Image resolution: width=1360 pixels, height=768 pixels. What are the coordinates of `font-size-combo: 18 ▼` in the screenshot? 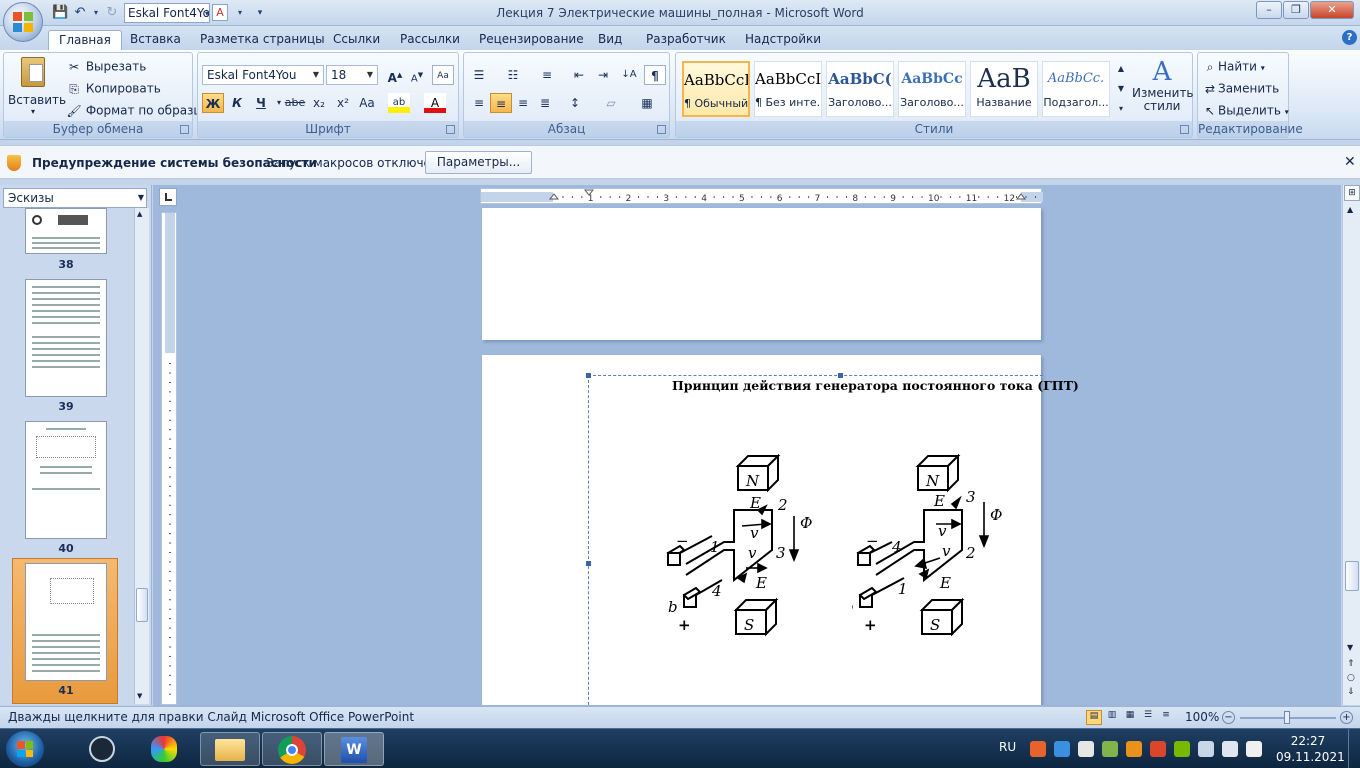 It's located at (352, 75).